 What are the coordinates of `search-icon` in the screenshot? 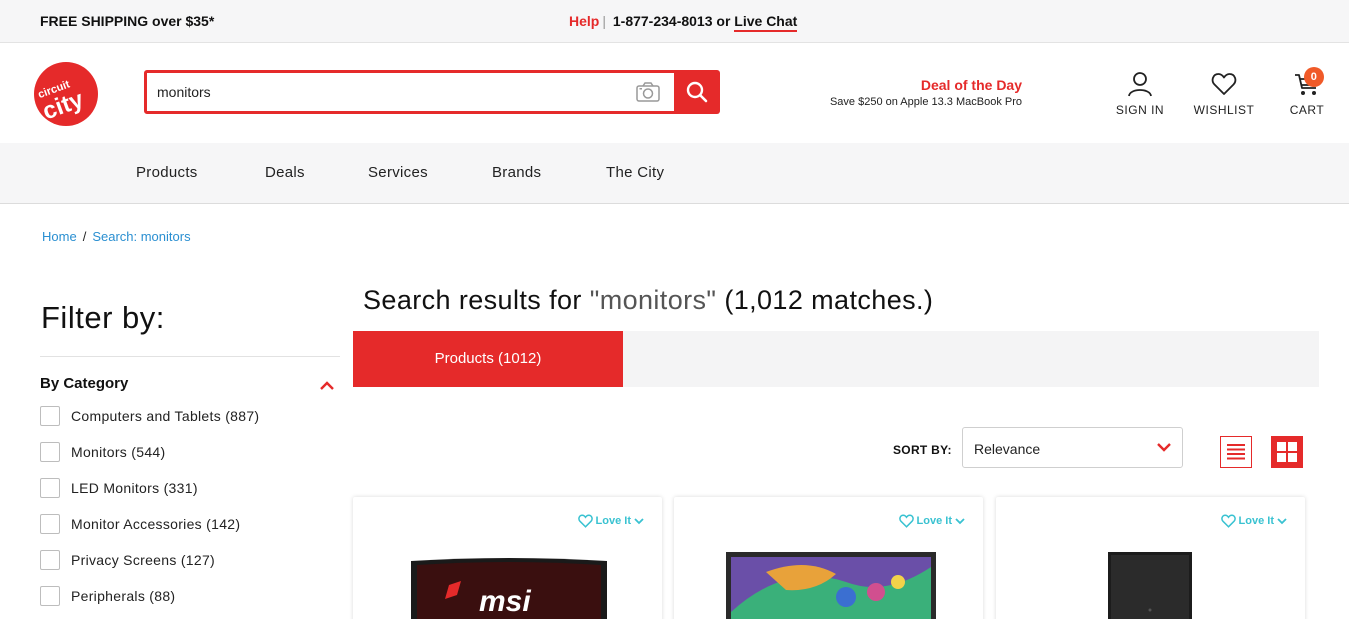 It's located at (697, 92).